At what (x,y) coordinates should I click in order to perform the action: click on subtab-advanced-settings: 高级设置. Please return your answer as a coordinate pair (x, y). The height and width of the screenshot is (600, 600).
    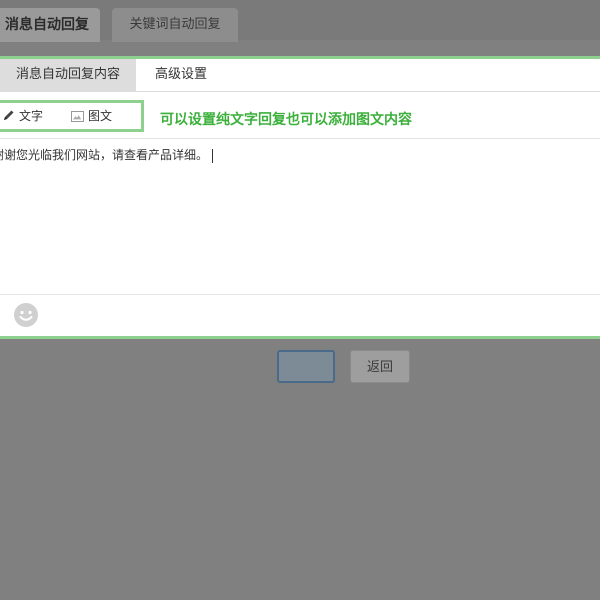
    Looking at the image, I should click on (181, 75).